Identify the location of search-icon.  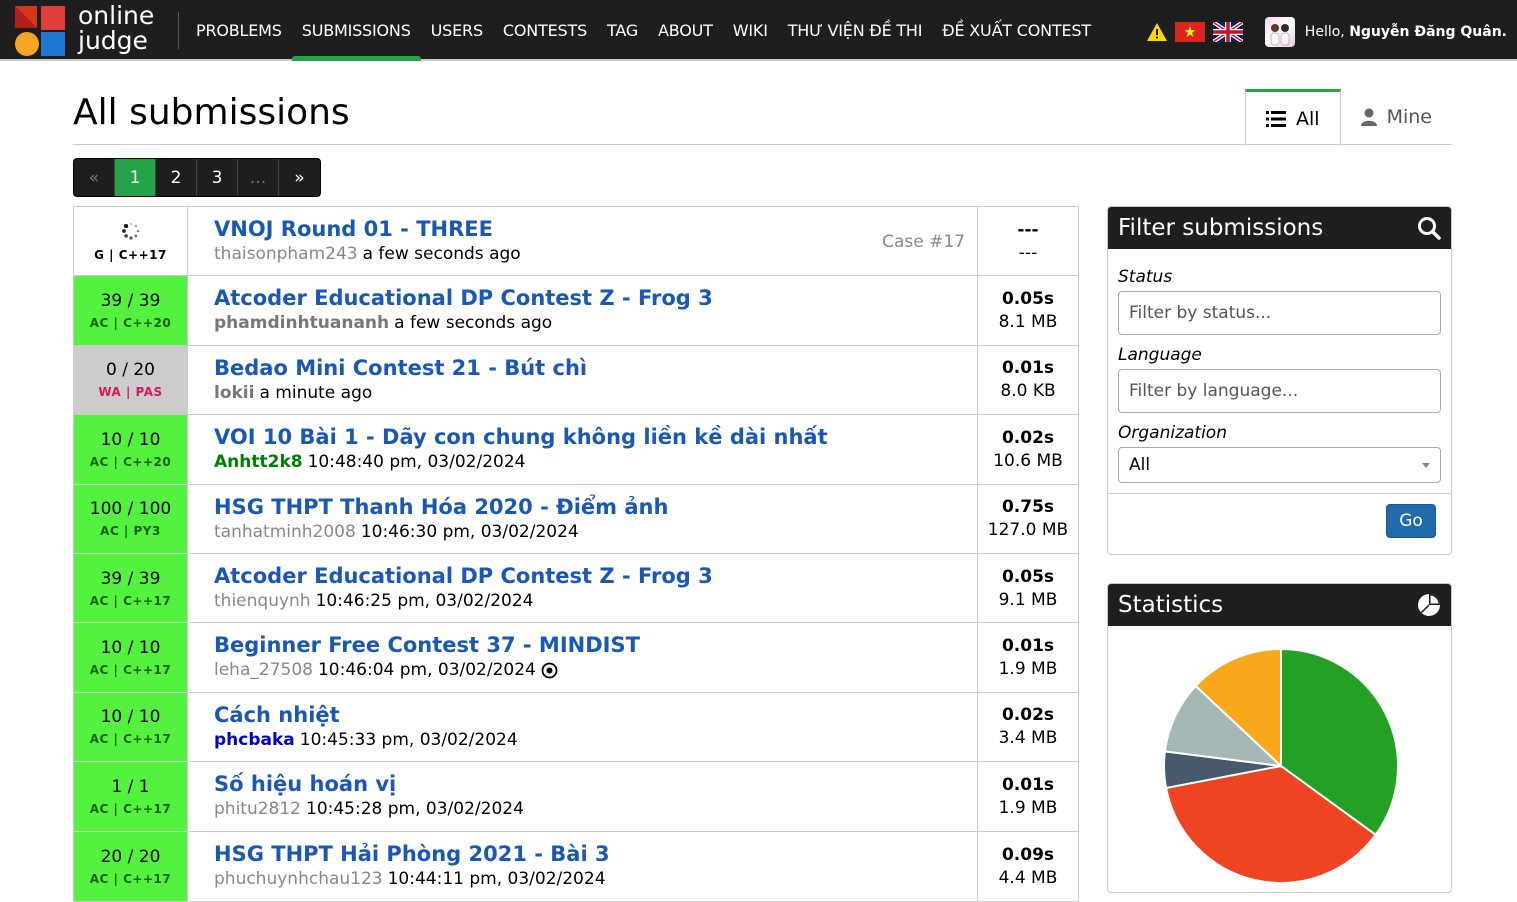
(1429, 228).